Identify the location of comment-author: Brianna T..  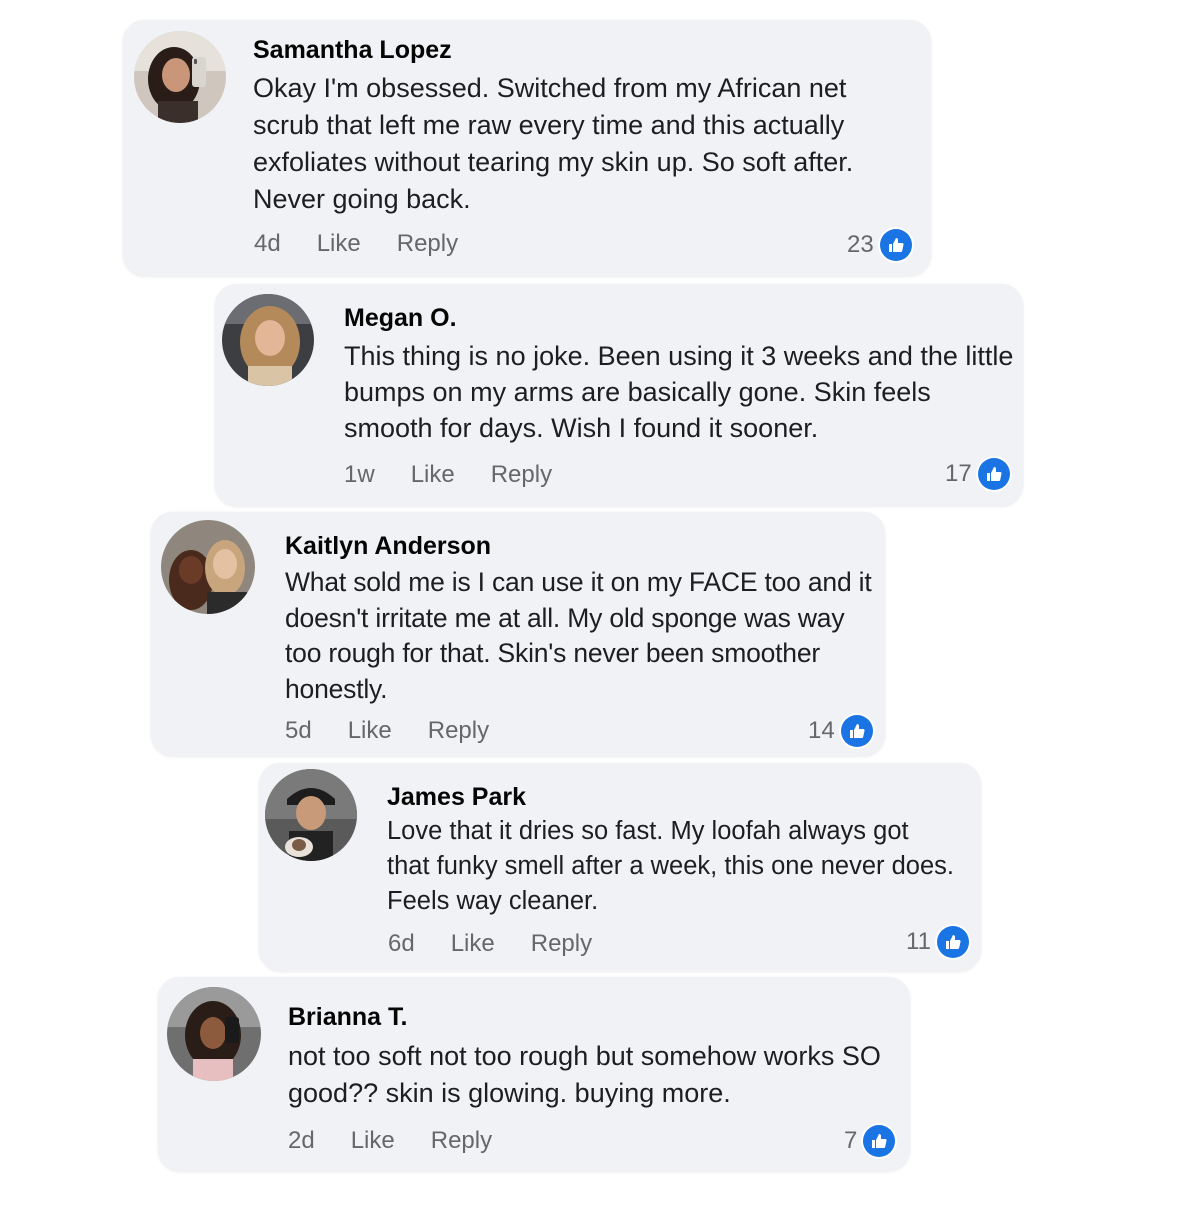
(347, 1017).